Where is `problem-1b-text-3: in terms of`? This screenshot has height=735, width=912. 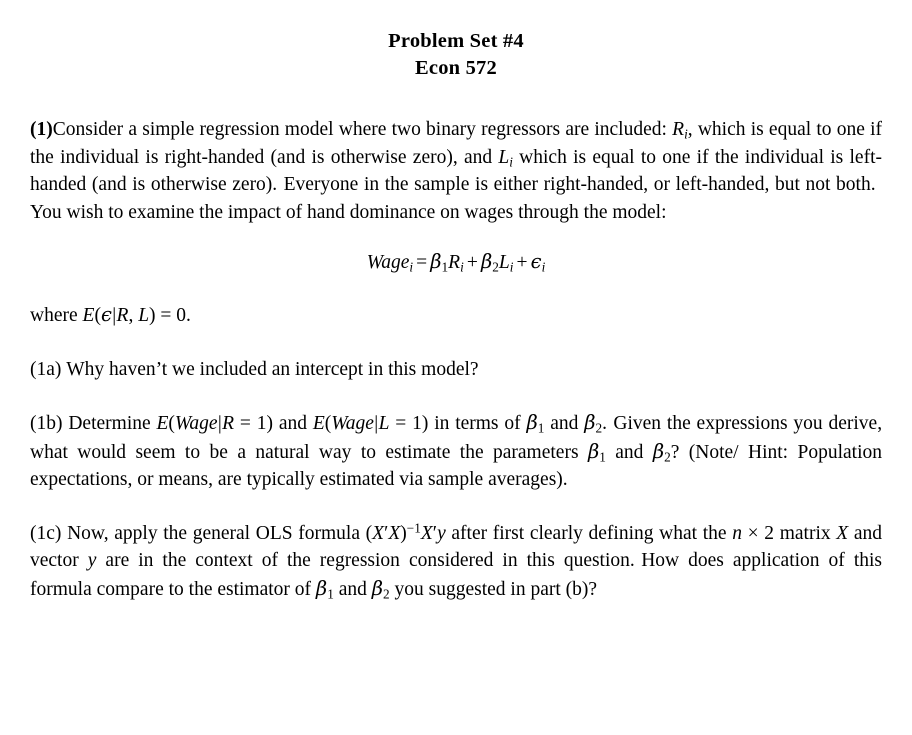
problem-1b-text-3: in terms of is located at coordinates (477, 423).